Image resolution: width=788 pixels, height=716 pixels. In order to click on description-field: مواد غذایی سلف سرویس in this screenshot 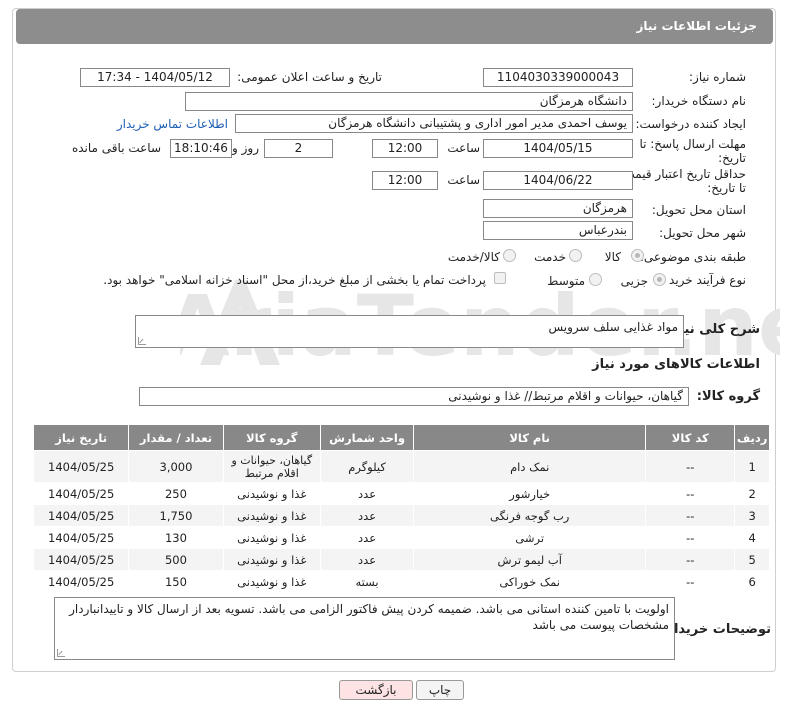, I will do `click(409, 331)`.